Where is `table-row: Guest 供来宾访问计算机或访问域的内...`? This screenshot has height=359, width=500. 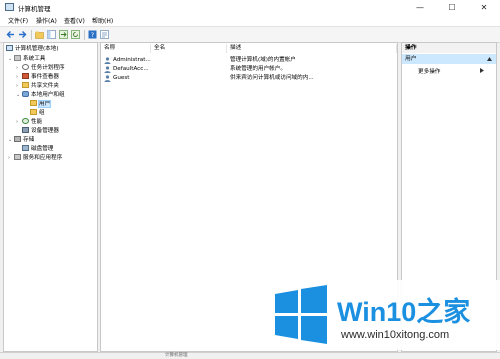
table-row: Guest 供来宾访问计算机或访问域的内... is located at coordinates (248, 78).